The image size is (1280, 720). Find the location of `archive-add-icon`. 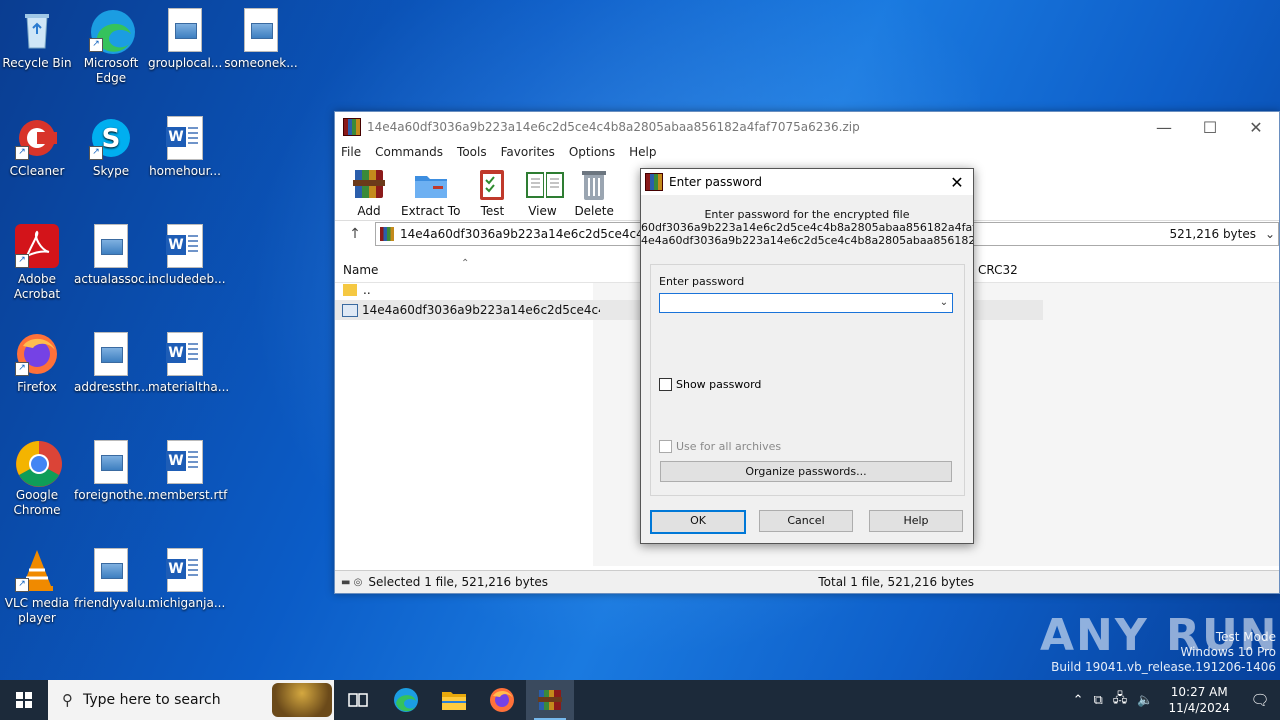

archive-add-icon is located at coordinates (369, 184).